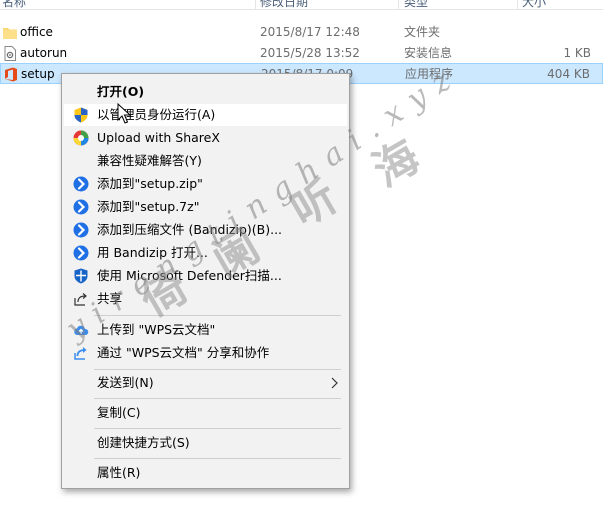 Image resolution: width=603 pixels, height=512 pixels. What do you see at coordinates (422, 32) in the screenshot?
I see `file-type: 文件夹` at bounding box center [422, 32].